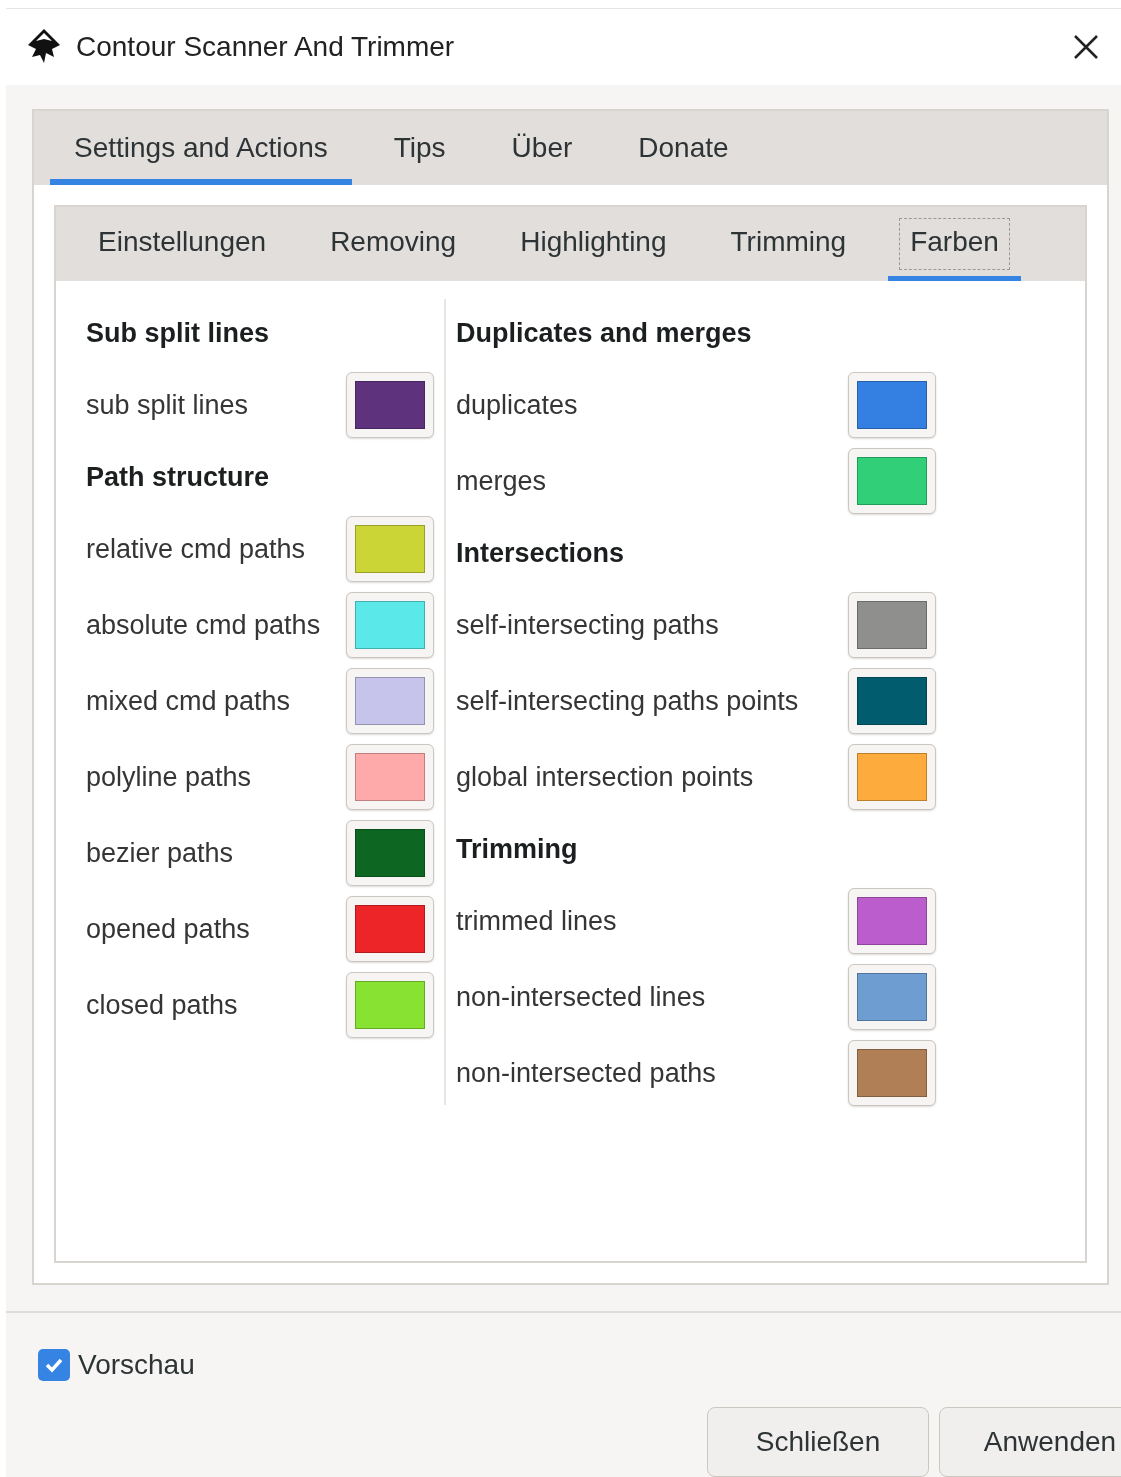  I want to click on window-title: Contour Scanner And Trimmer, so click(266, 47).